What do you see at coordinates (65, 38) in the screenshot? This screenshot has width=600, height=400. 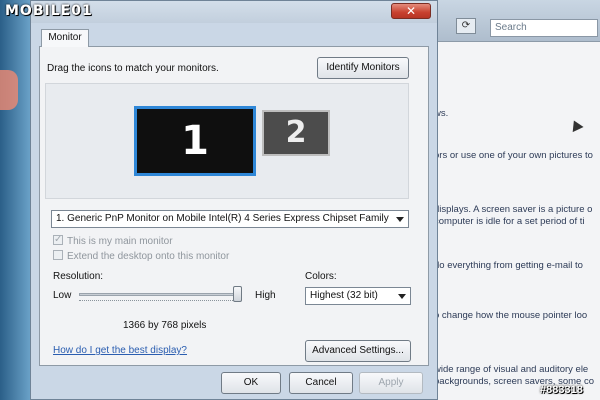 I see `tab-monitor: Monitor` at bounding box center [65, 38].